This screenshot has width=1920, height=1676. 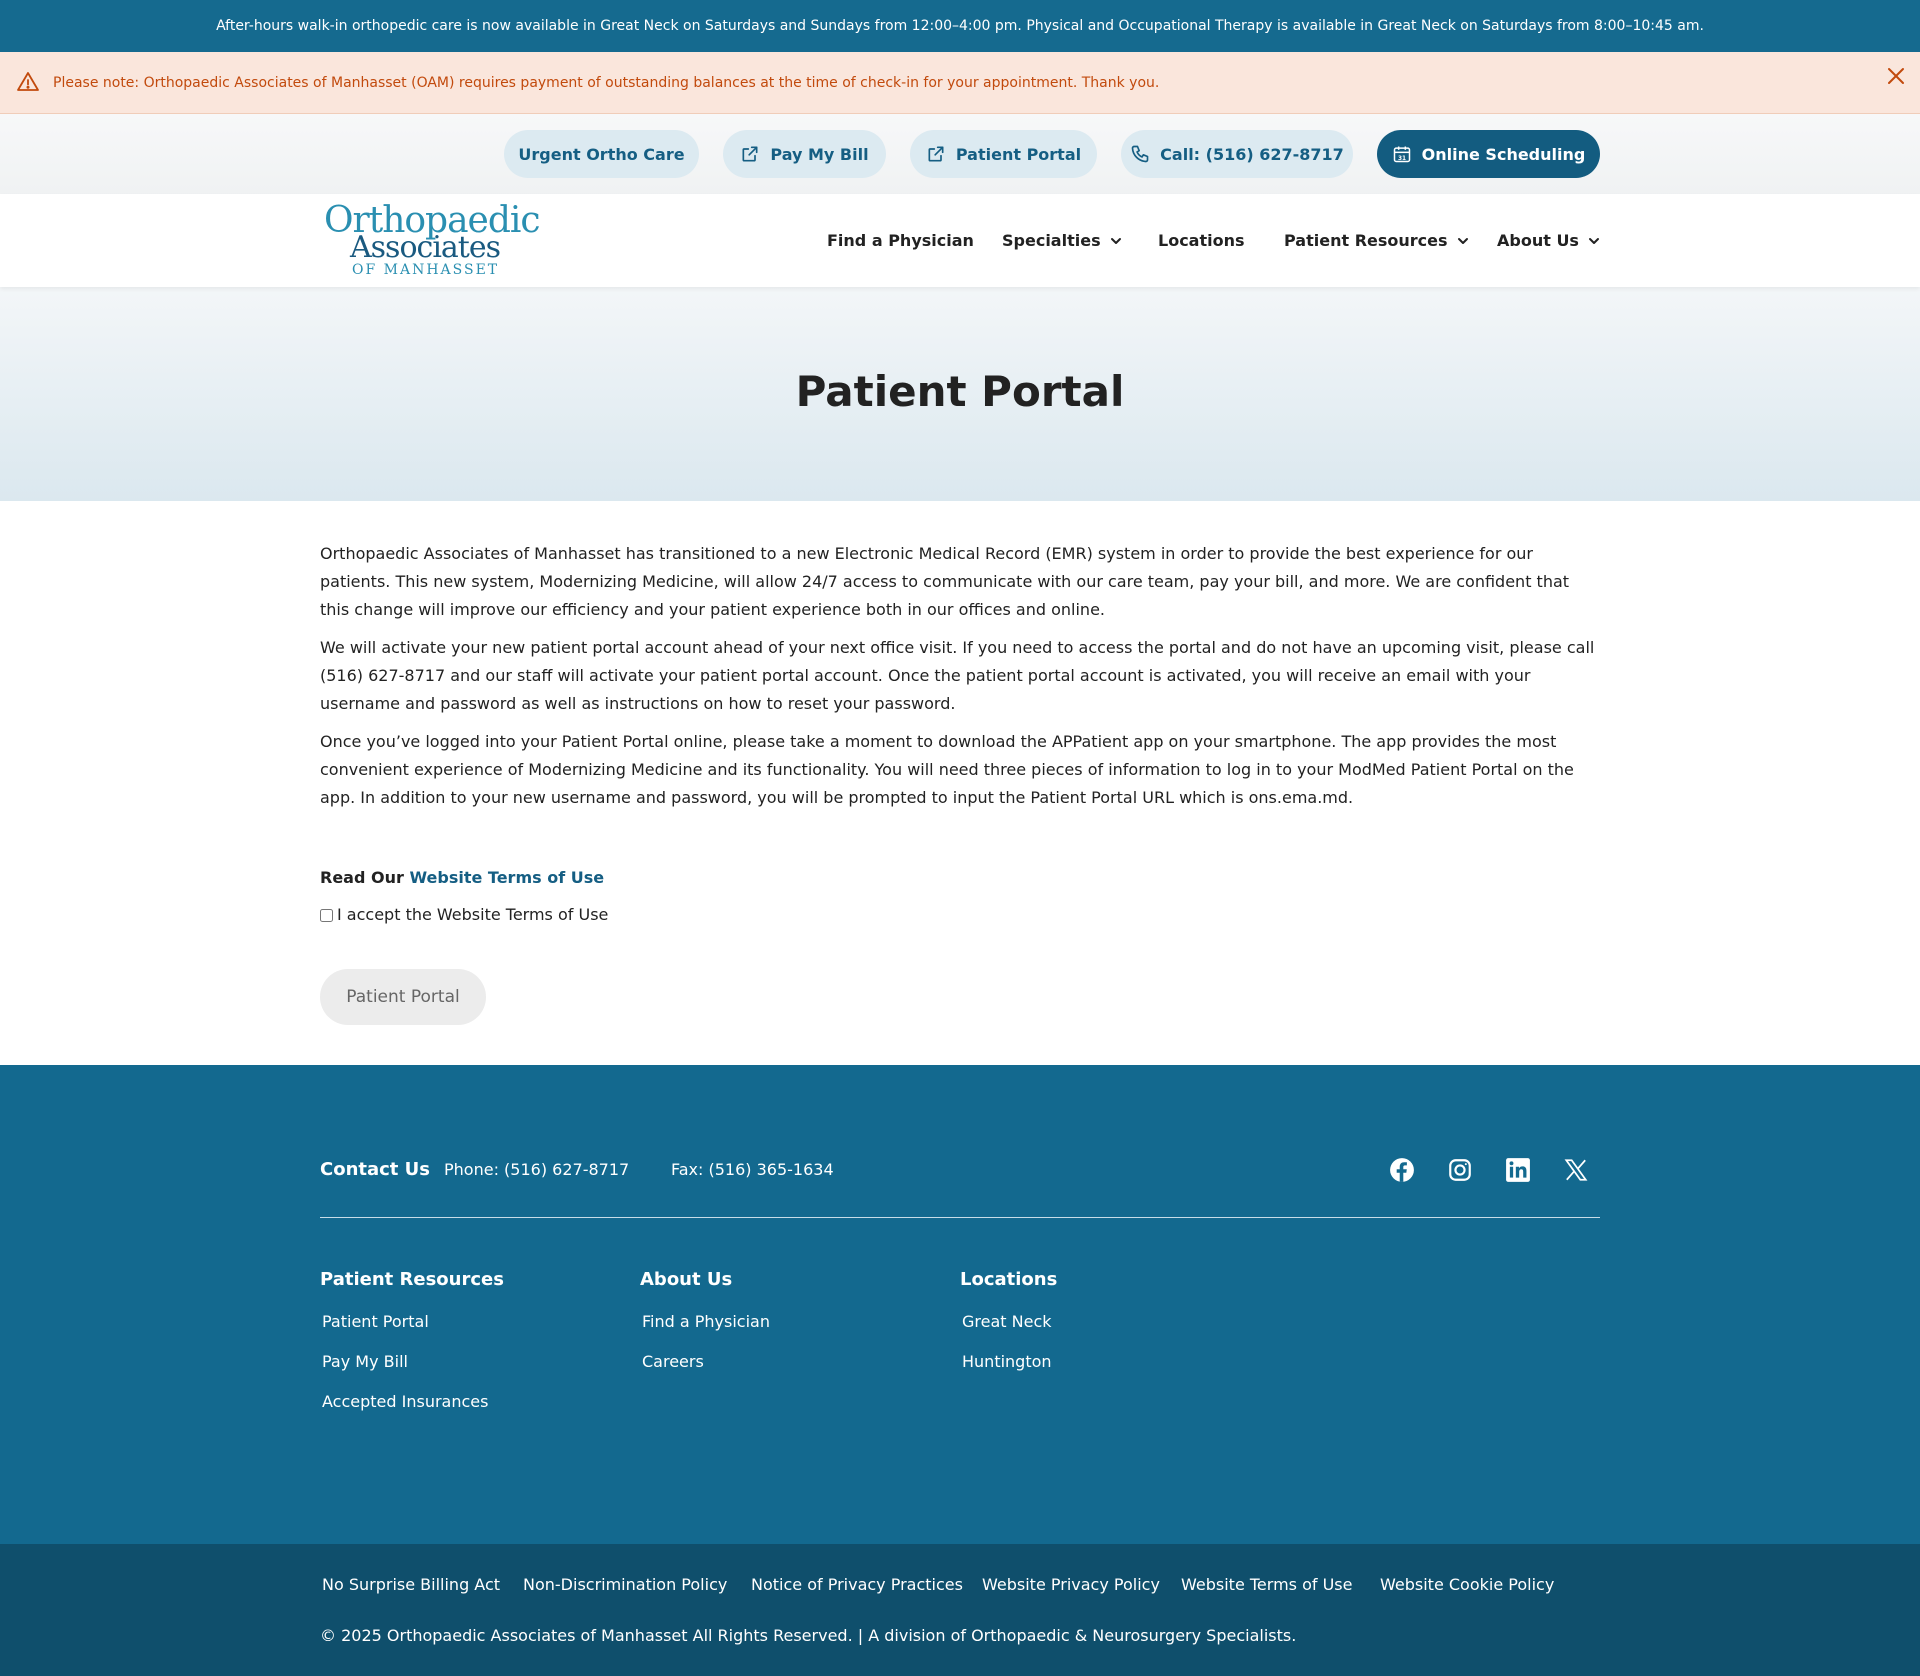 What do you see at coordinates (1538, 240) in the screenshot?
I see `nav-about-us-label: About Us` at bounding box center [1538, 240].